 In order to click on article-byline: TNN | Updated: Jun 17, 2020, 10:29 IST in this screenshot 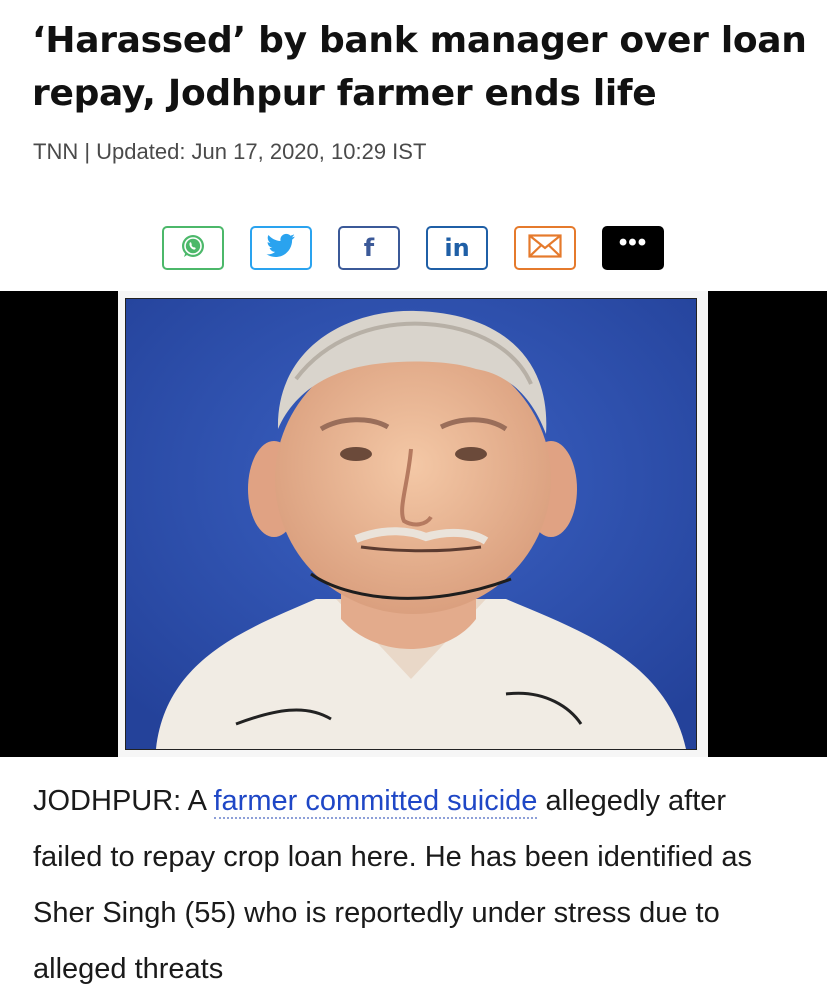, I will do `click(230, 151)`.